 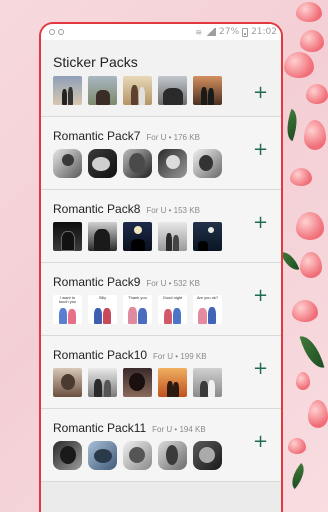 I want to click on sticker-pack-card: Romantic Pack7 For U • 176 KB +, so click(x=161, y=153).